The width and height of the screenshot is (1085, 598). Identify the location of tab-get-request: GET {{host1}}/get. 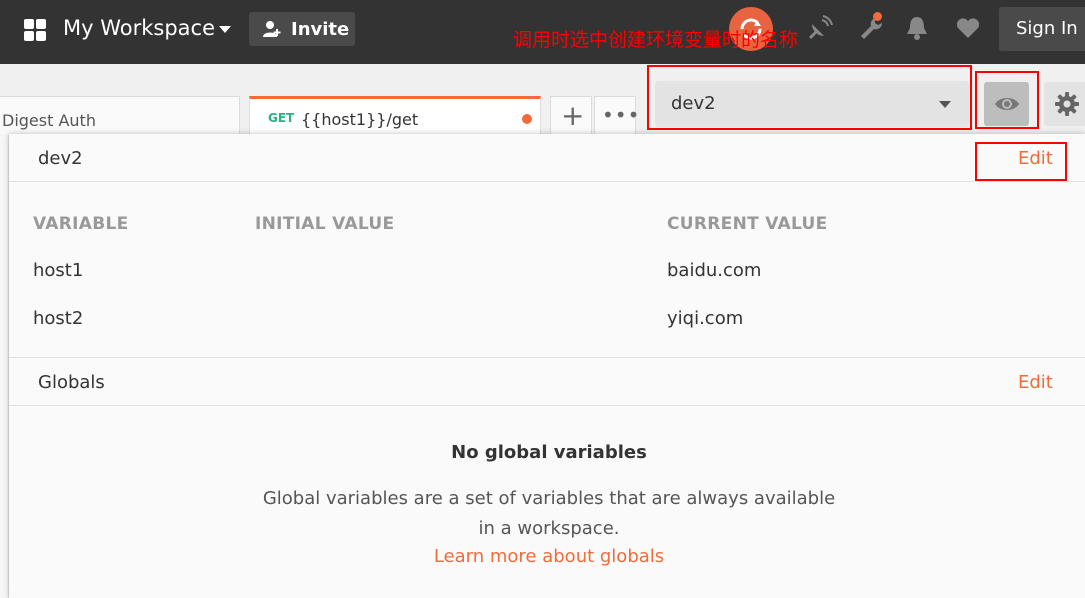
(395, 115).